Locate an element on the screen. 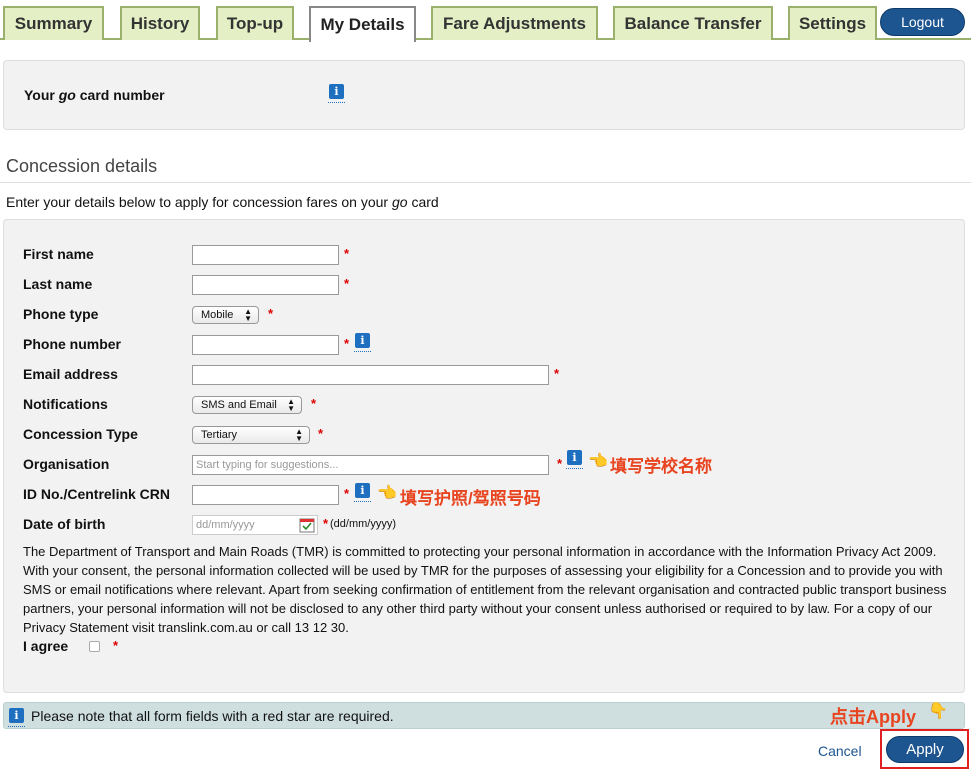 The width and height of the screenshot is (971, 771). concession-title: Concession details is located at coordinates (82, 166).